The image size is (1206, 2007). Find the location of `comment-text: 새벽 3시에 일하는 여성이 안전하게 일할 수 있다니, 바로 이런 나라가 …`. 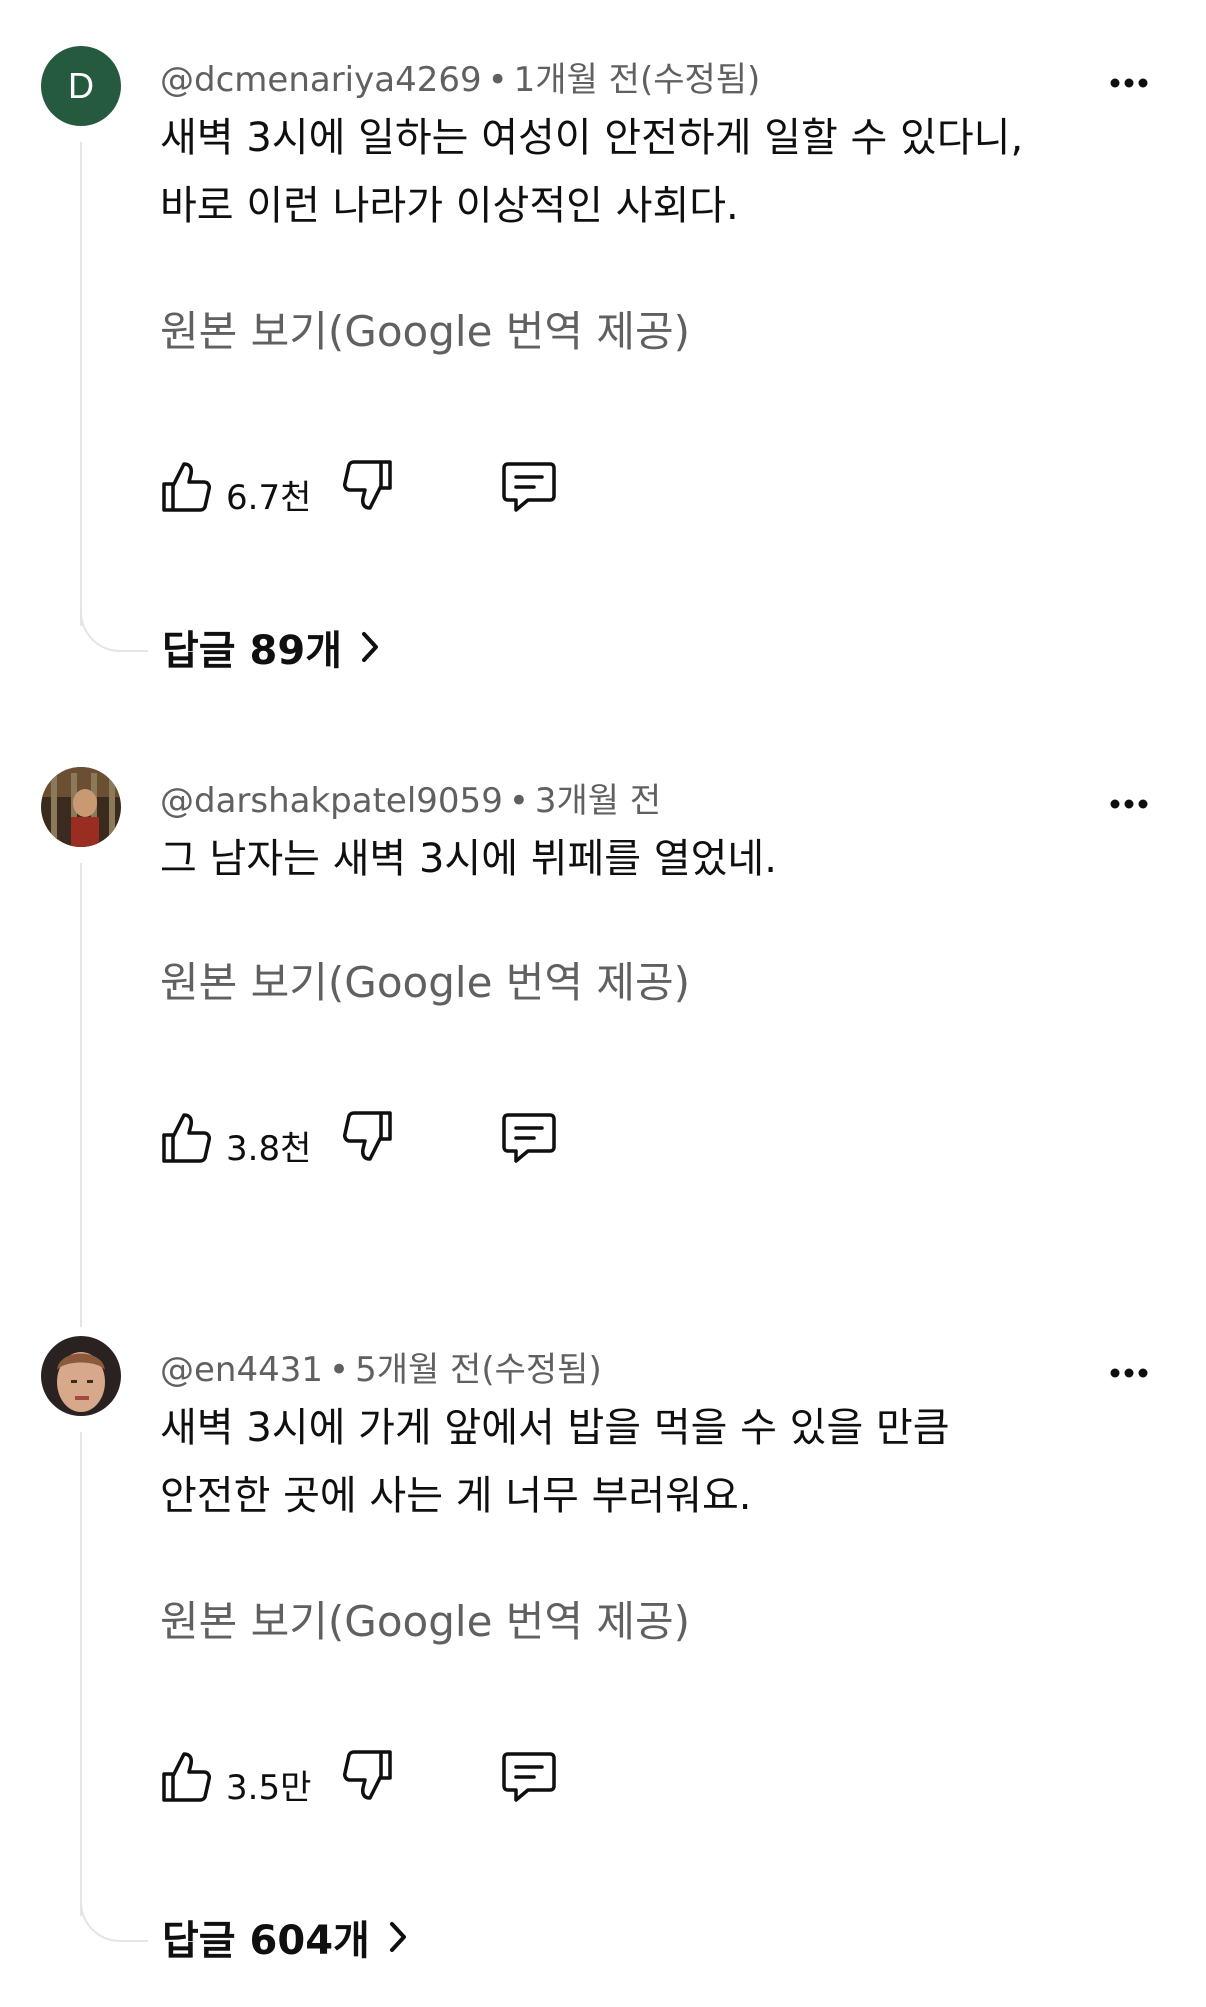

comment-text: 새벽 3시에 일하는 여성이 안전하게 일할 수 있다니, 바로 이런 나라가 … is located at coordinates (591, 172).